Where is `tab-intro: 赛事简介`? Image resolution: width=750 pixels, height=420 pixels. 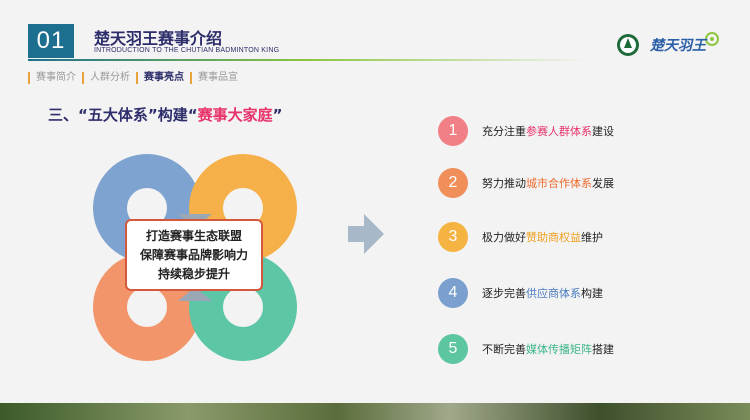 tab-intro: 赛事简介 is located at coordinates (55, 78).